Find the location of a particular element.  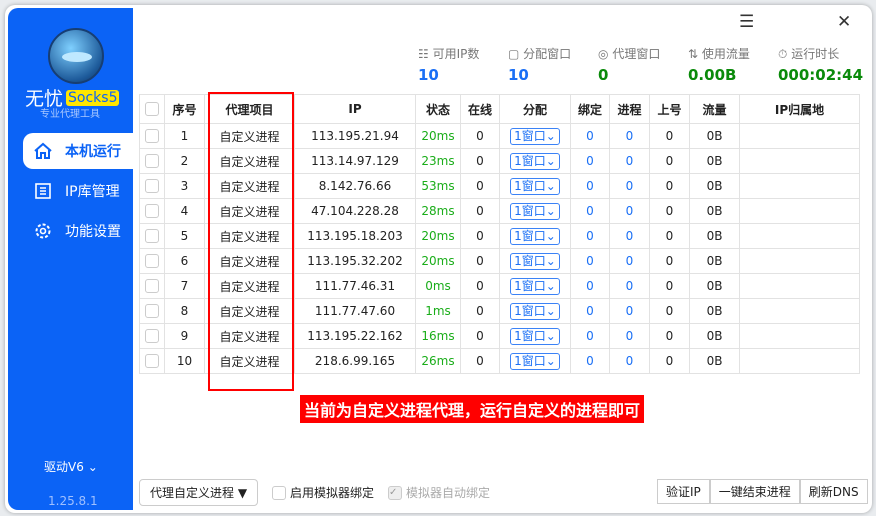

cell: 26ms is located at coordinates (438, 361).